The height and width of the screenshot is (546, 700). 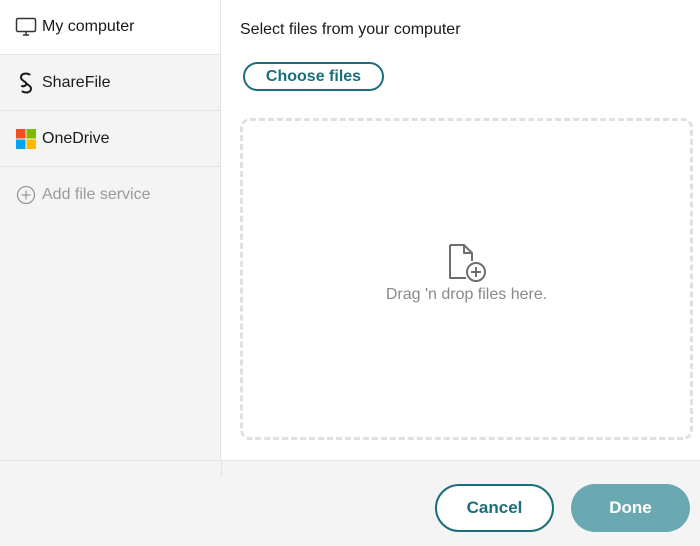 What do you see at coordinates (221, 469) in the screenshot?
I see `footer-divider` at bounding box center [221, 469].